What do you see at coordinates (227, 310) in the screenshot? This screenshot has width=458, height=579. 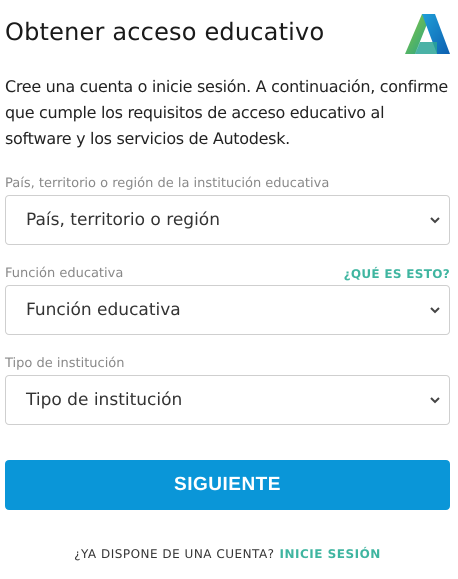 I see `dropdown-field: Función educativa` at bounding box center [227, 310].